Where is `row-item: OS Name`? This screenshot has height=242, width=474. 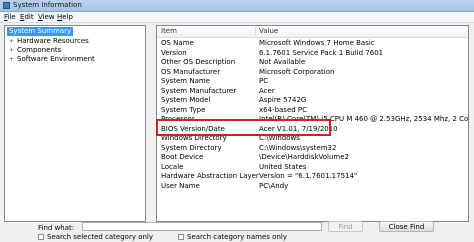 row-item: OS Name is located at coordinates (177, 43).